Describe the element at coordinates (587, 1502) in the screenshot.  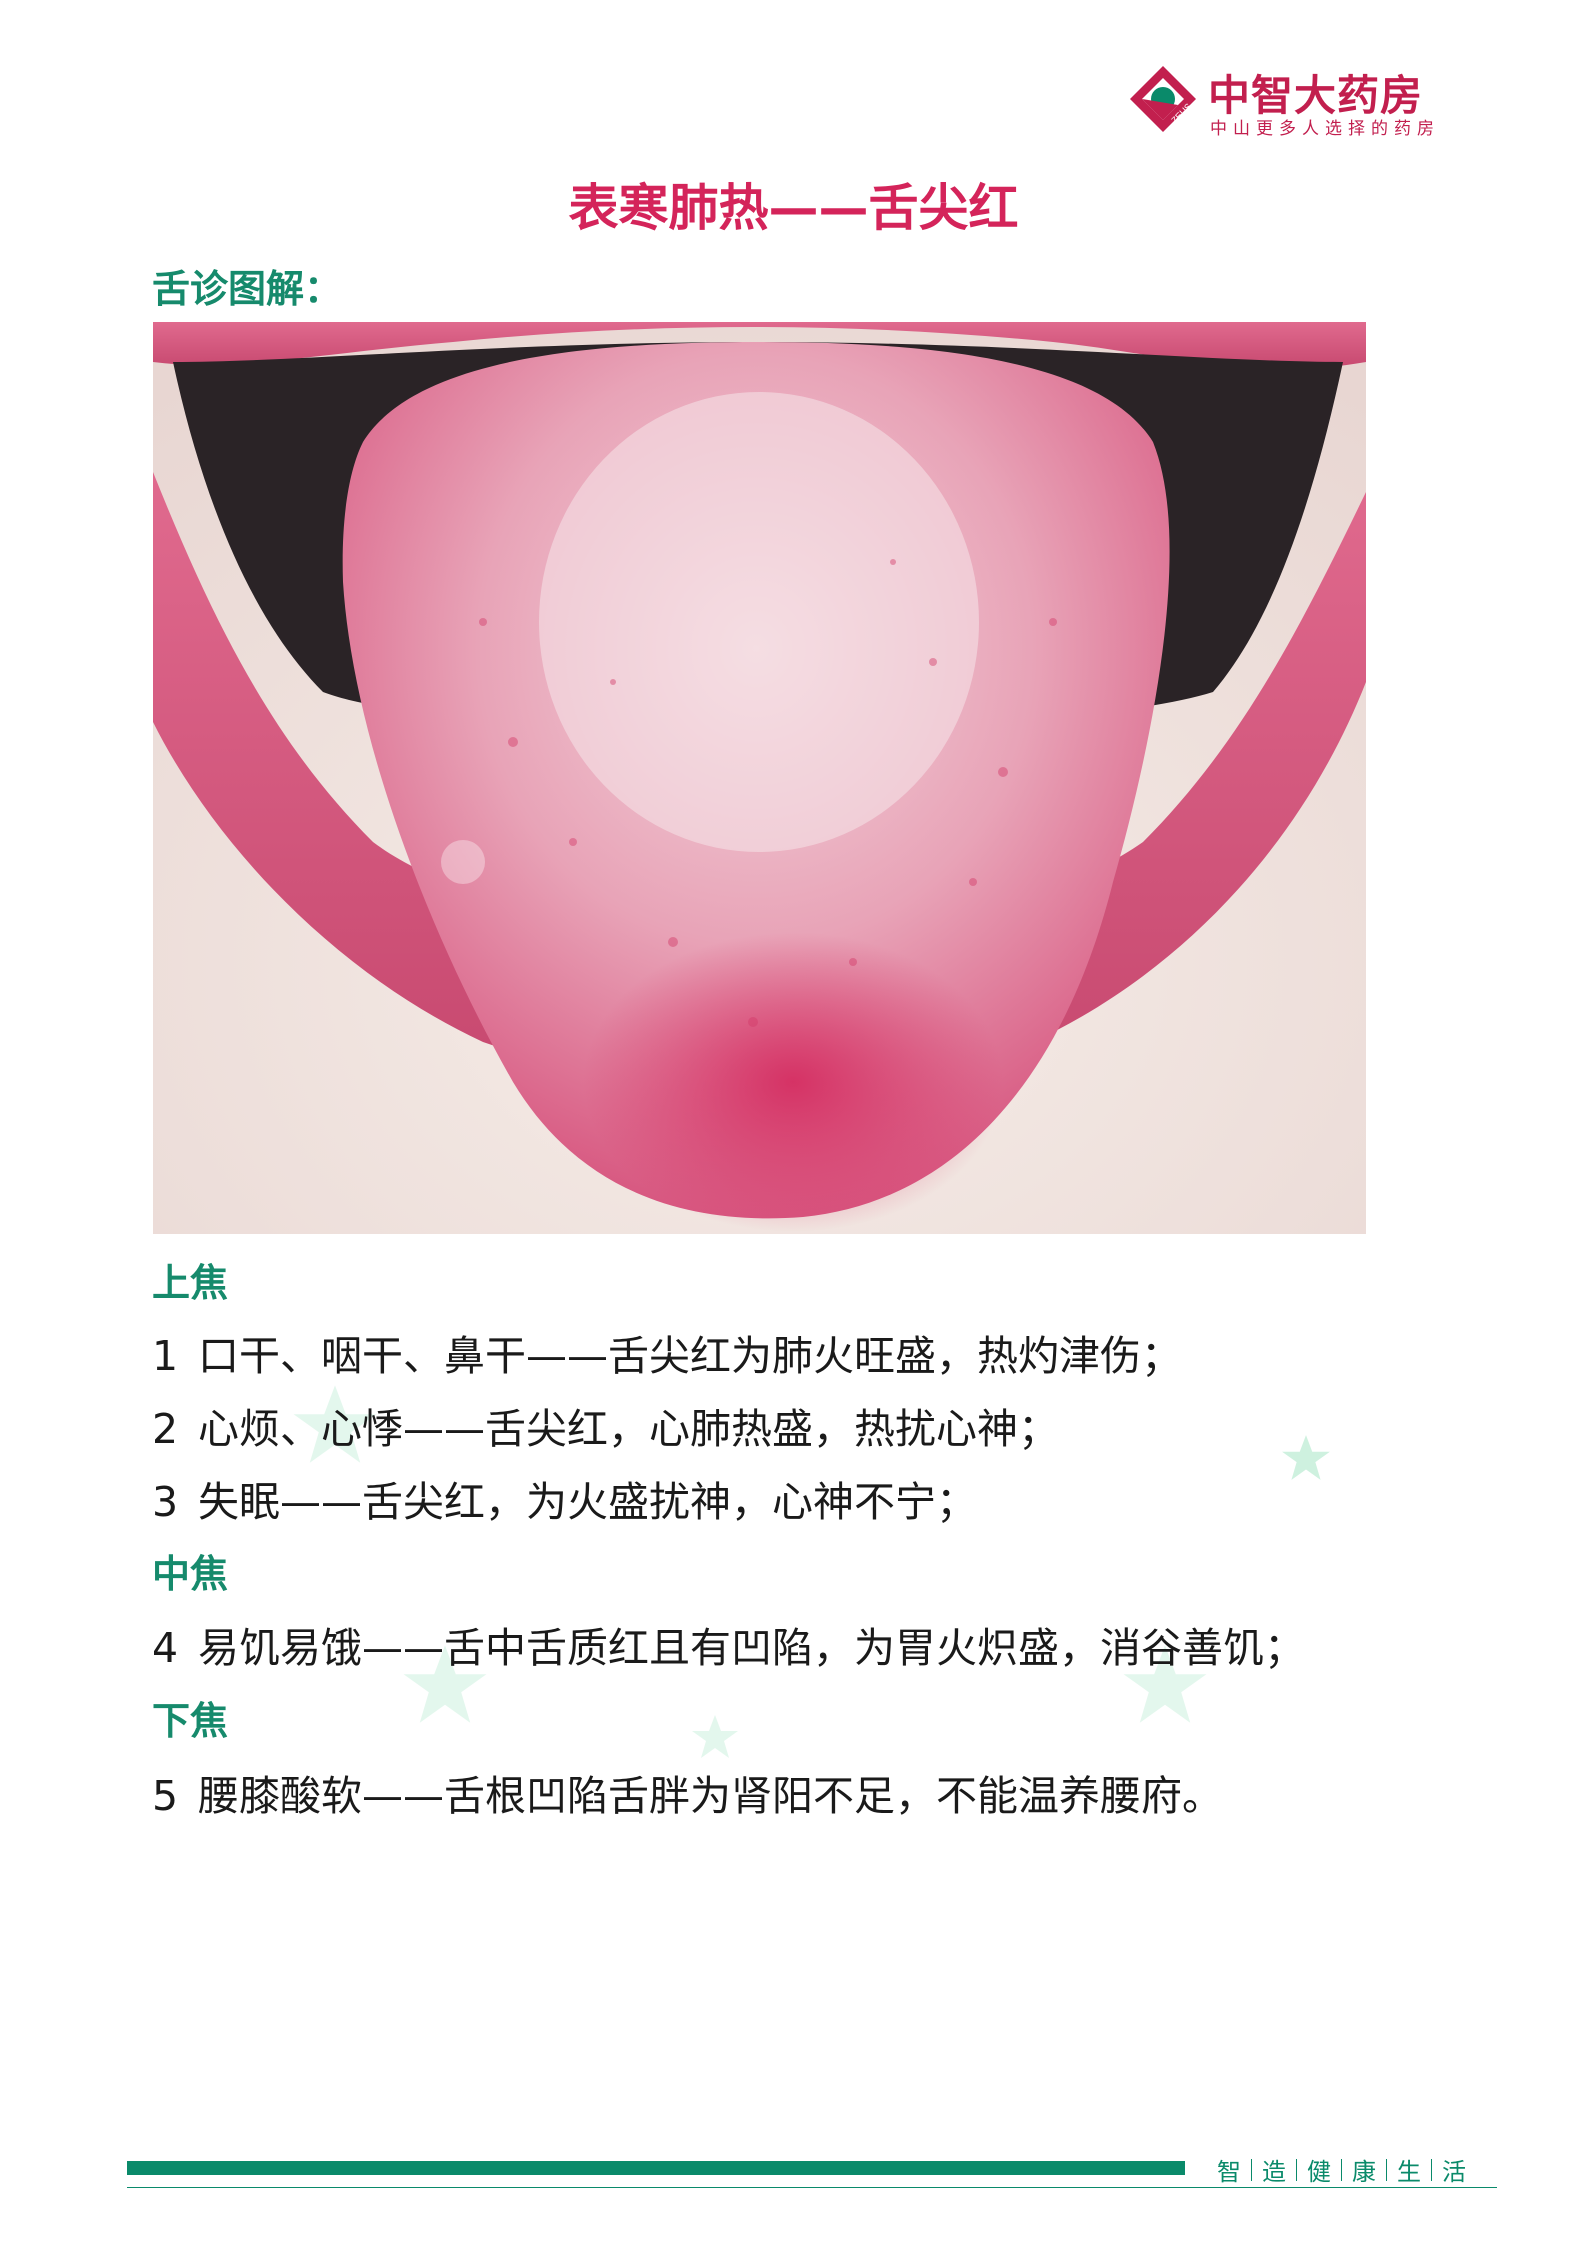
I see `item-text: 失眠——舌尖红，为火盛扰神，心神不宁；` at that location.